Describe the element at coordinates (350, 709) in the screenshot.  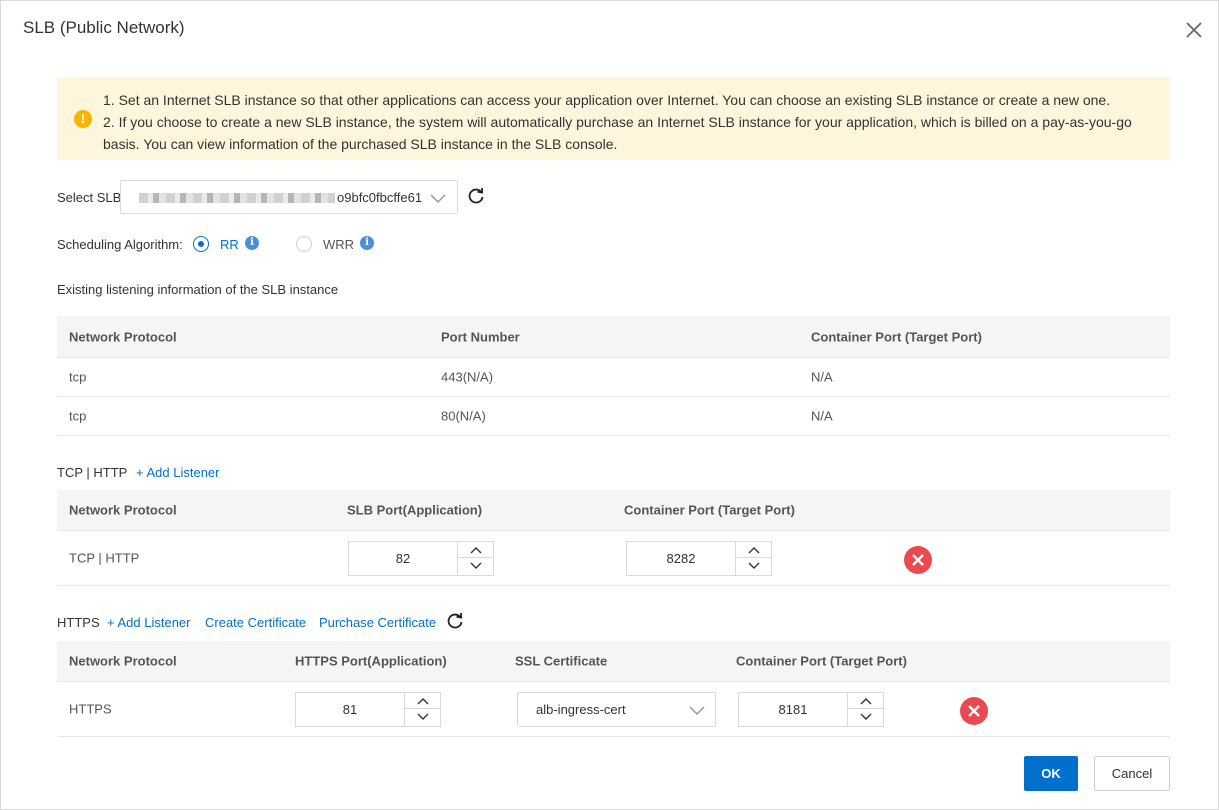
I see `https-port-value: 81` at that location.